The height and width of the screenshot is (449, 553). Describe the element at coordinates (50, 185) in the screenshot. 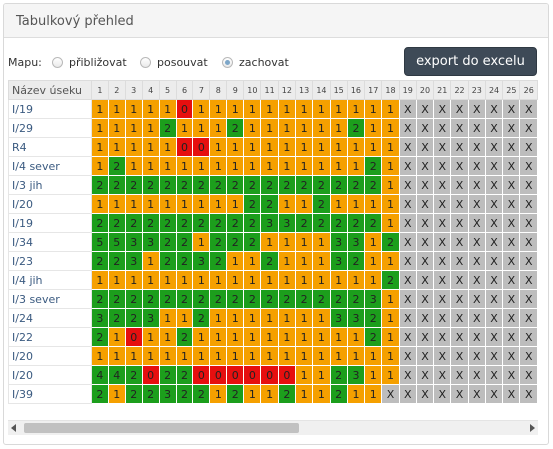

I see `section-name: I/3 jih` at that location.